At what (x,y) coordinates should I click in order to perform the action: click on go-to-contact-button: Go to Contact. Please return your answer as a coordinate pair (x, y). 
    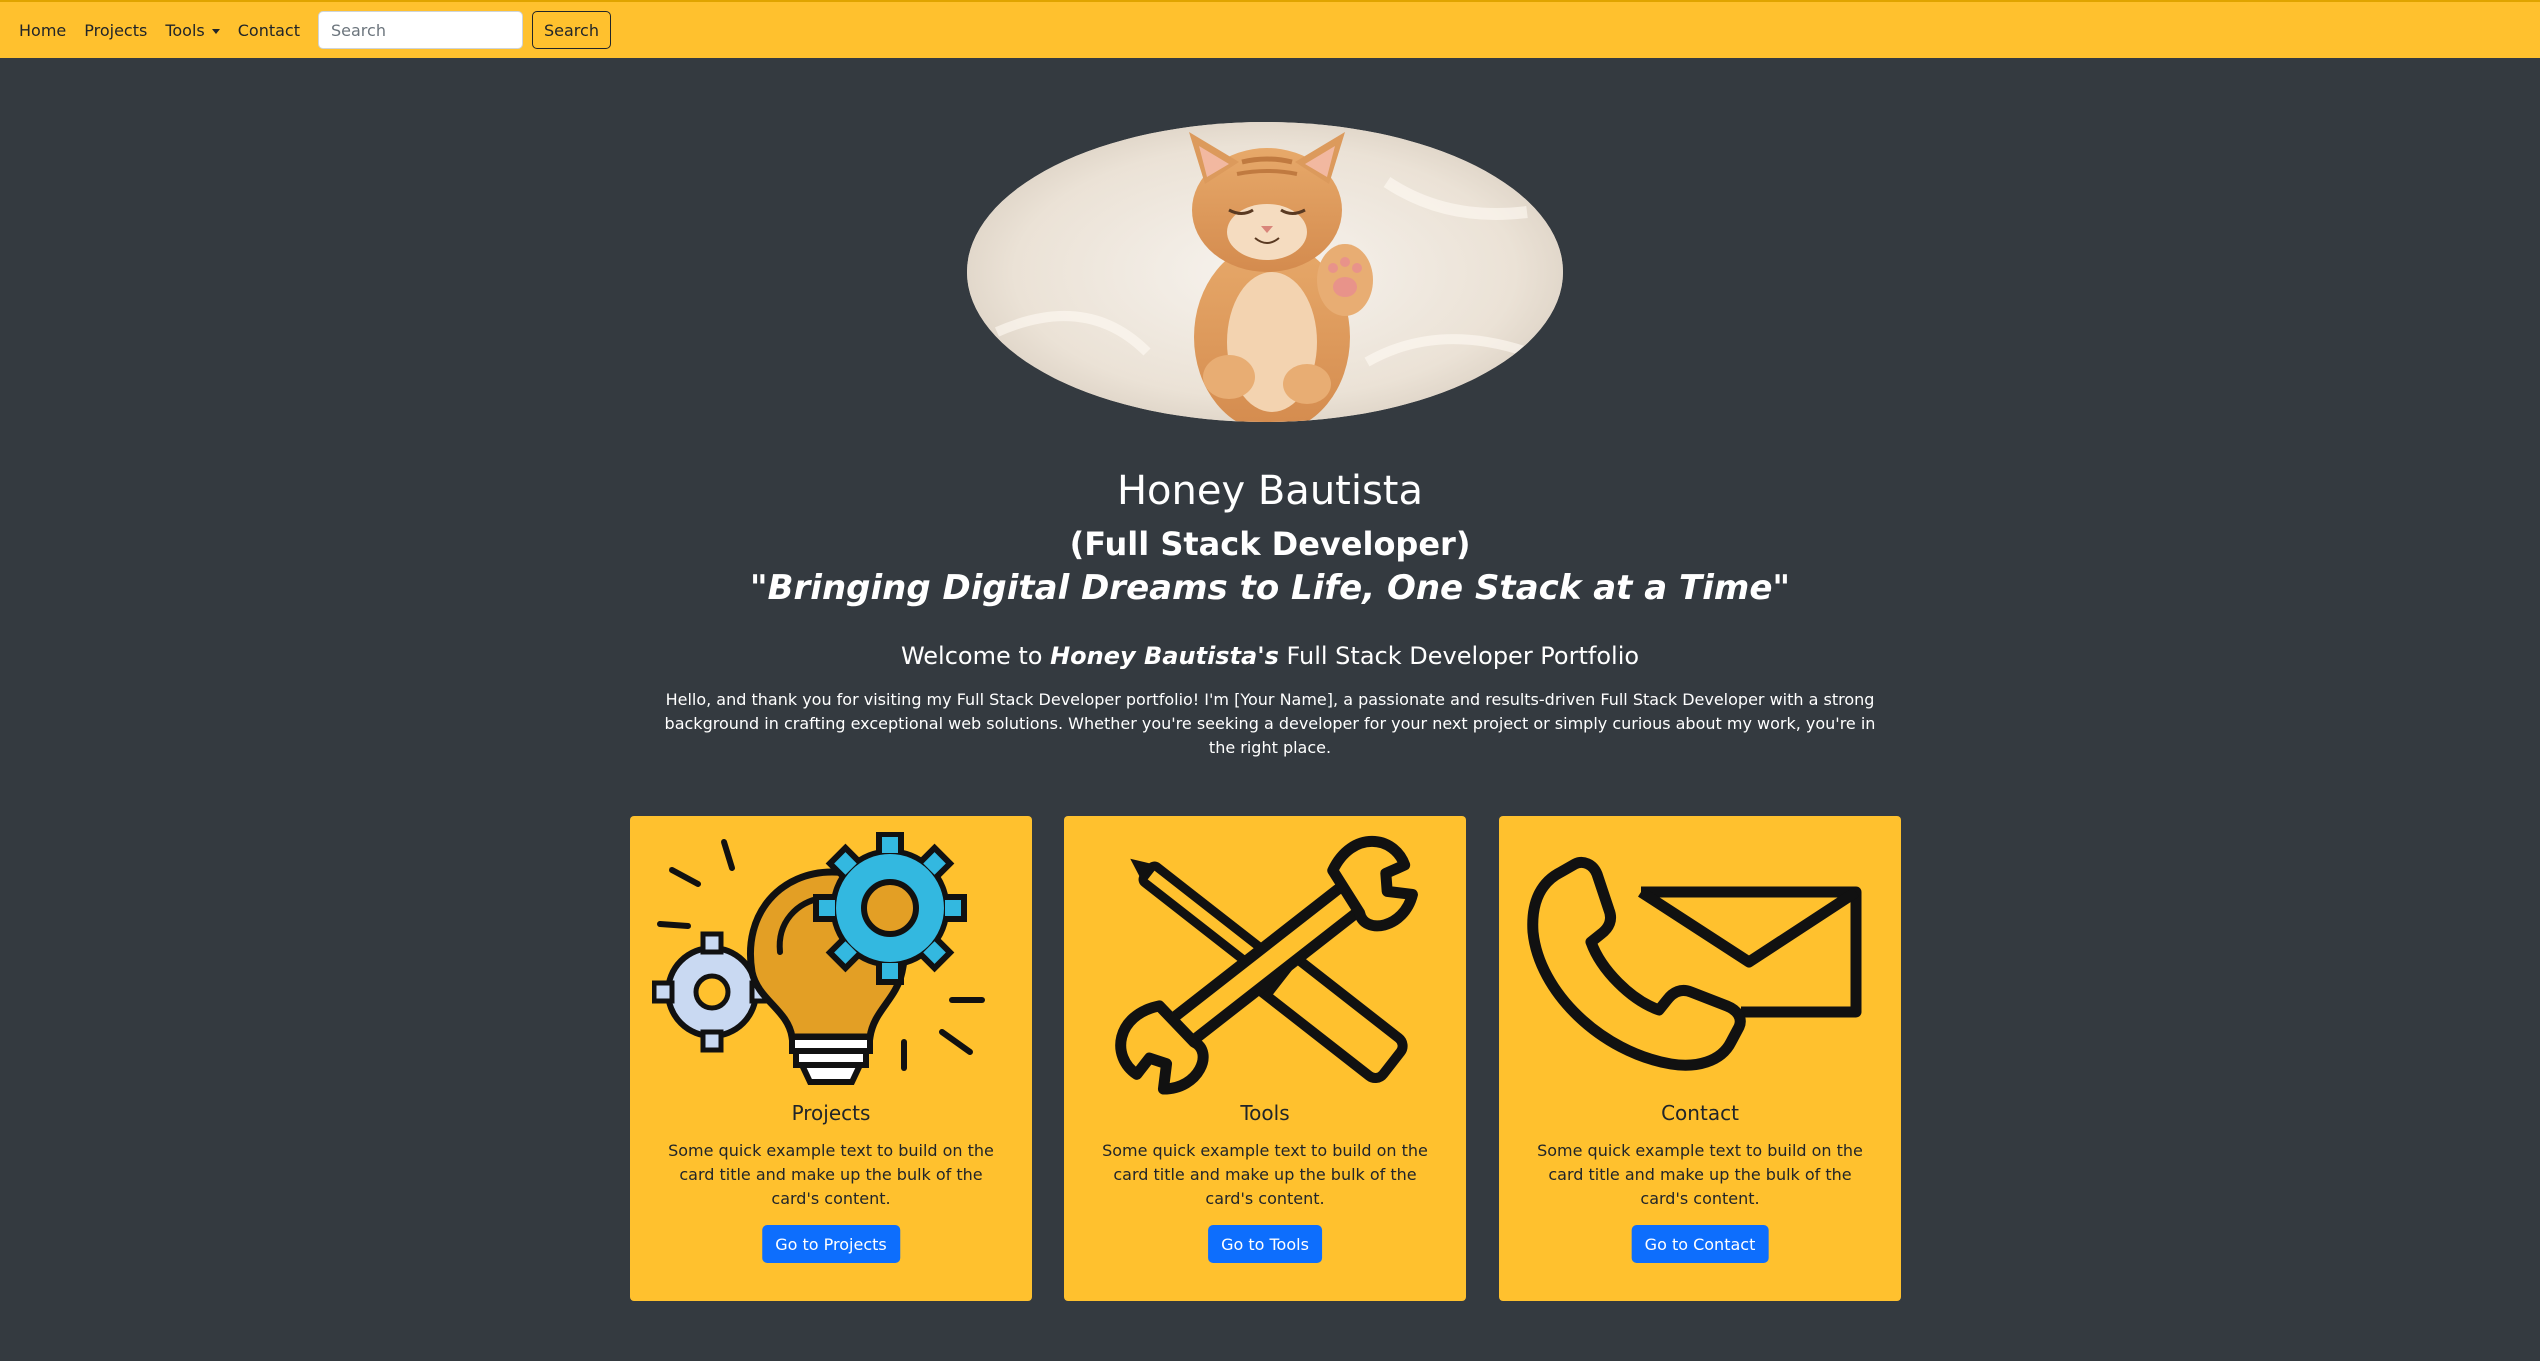
    Looking at the image, I should click on (1700, 1244).